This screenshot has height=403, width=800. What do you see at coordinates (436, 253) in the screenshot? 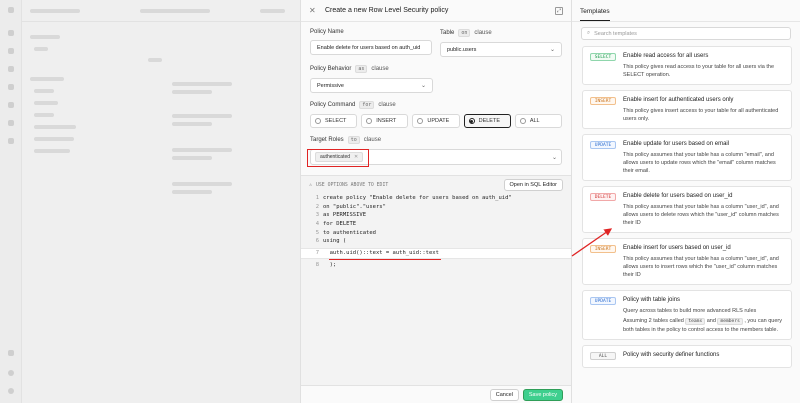
I see `code-line-editable: 7 auth.uid()::text = auth_uid::text` at bounding box center [436, 253].